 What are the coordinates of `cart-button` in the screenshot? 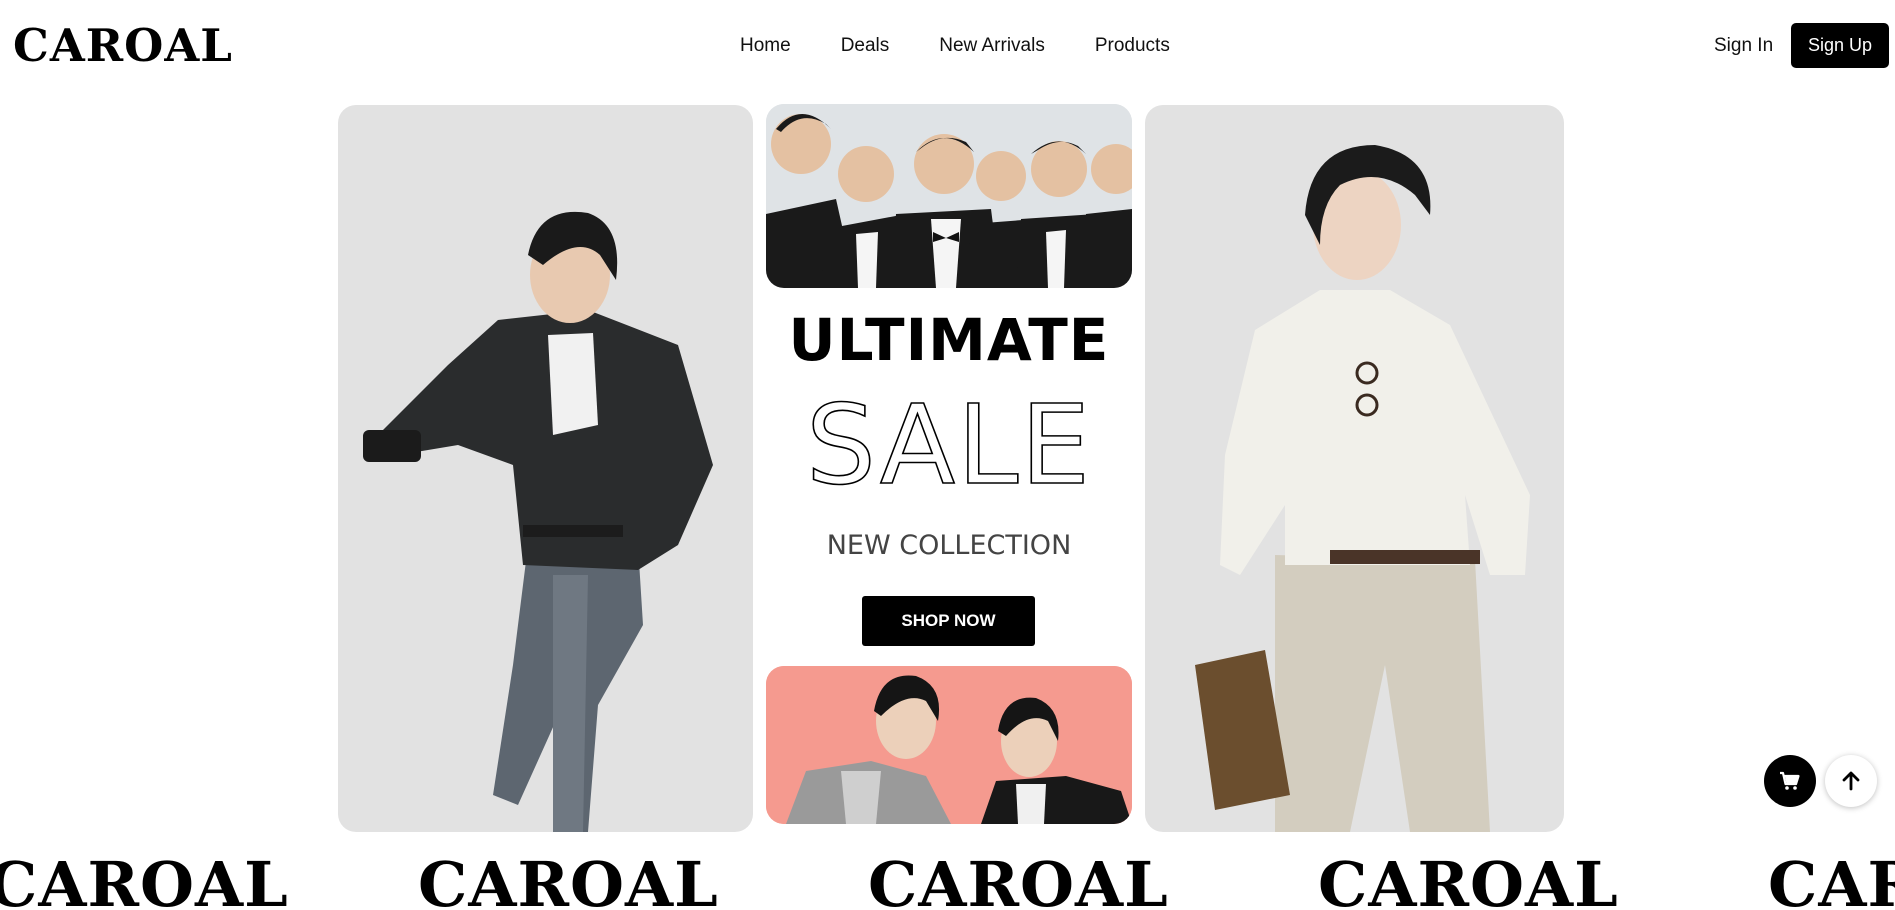 It's located at (1790, 781).